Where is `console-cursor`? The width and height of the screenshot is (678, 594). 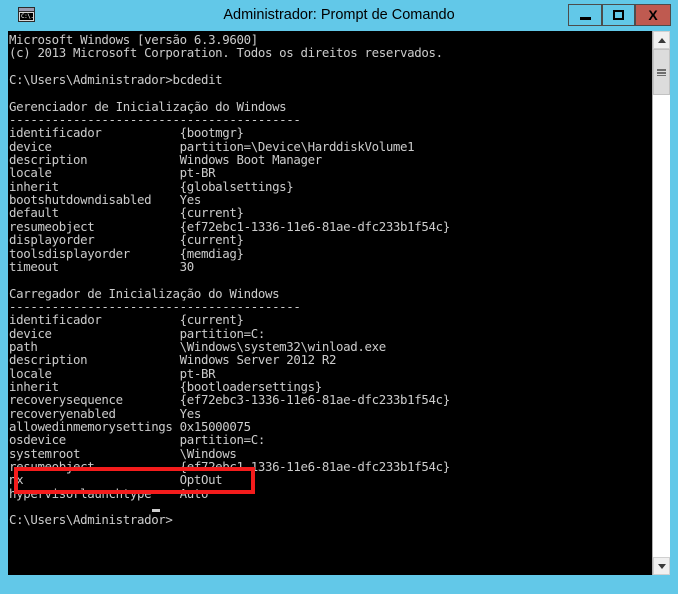
console-cursor is located at coordinates (156, 510).